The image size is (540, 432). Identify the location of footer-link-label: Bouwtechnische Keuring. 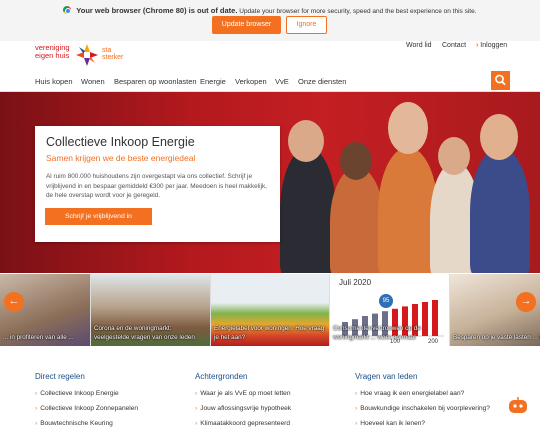
(76, 423).